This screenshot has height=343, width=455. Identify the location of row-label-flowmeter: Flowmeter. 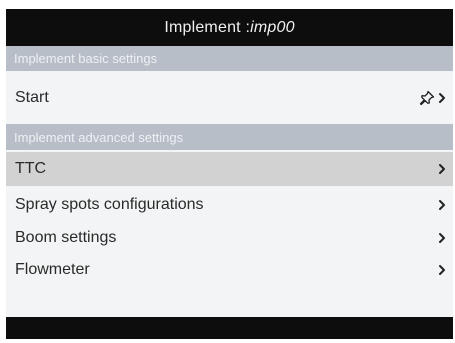
(52, 269).